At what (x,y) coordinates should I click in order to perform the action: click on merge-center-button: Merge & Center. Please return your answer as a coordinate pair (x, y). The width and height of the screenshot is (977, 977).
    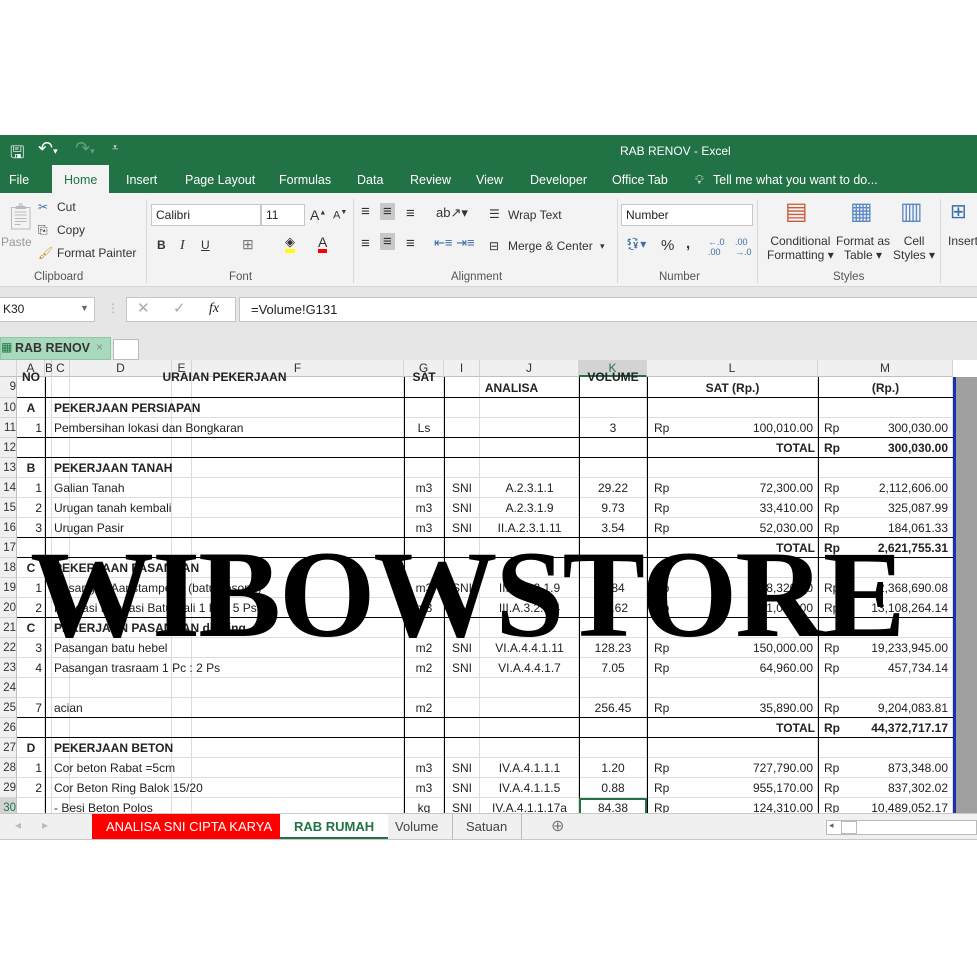
    Looking at the image, I should click on (550, 246).